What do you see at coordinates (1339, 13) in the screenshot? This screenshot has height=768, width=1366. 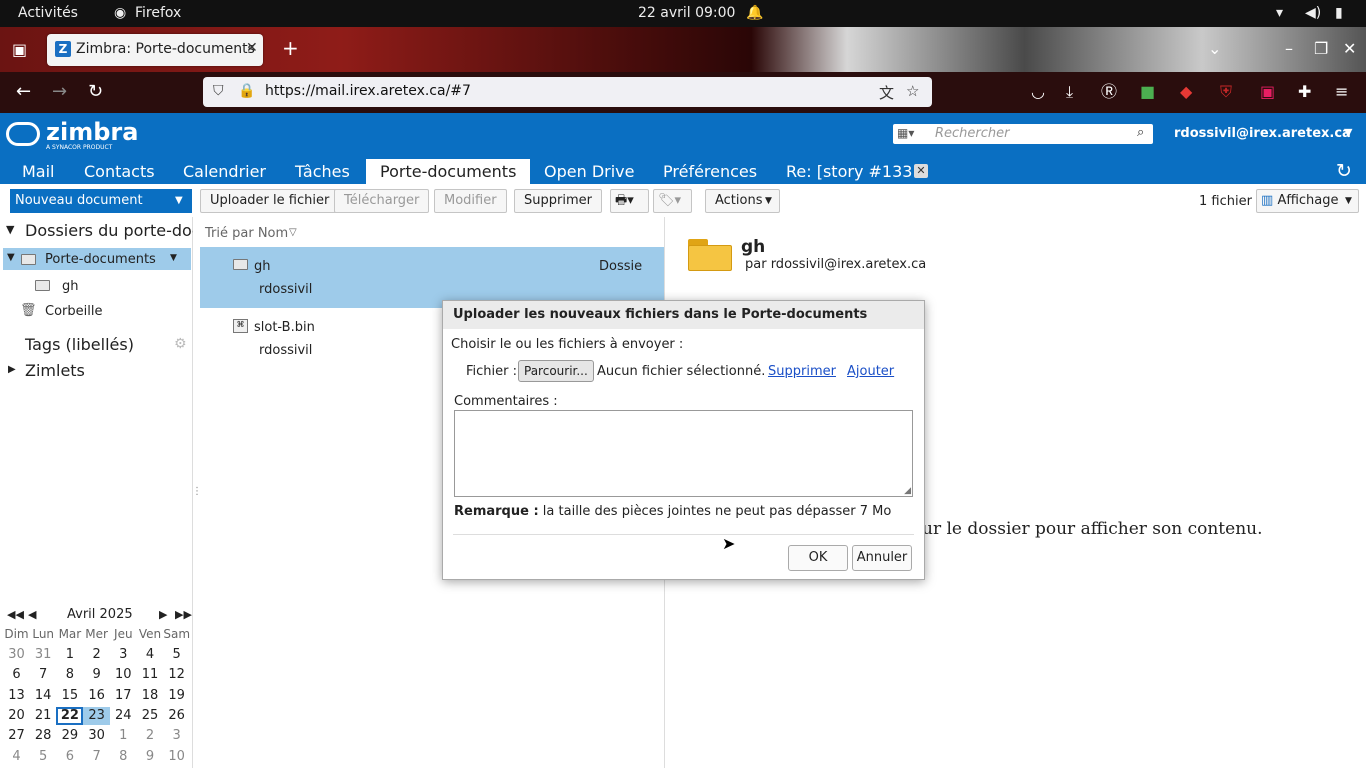 I see `battery-icon: ▮` at bounding box center [1339, 13].